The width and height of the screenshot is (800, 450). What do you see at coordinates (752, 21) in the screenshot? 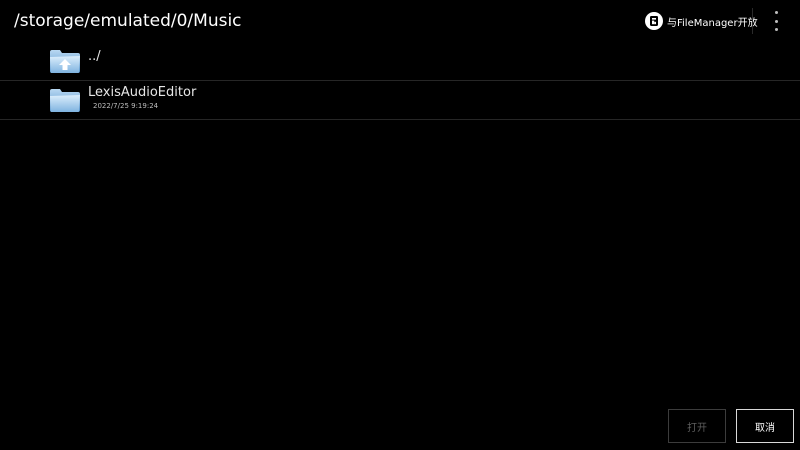
I see `header-divider` at bounding box center [752, 21].